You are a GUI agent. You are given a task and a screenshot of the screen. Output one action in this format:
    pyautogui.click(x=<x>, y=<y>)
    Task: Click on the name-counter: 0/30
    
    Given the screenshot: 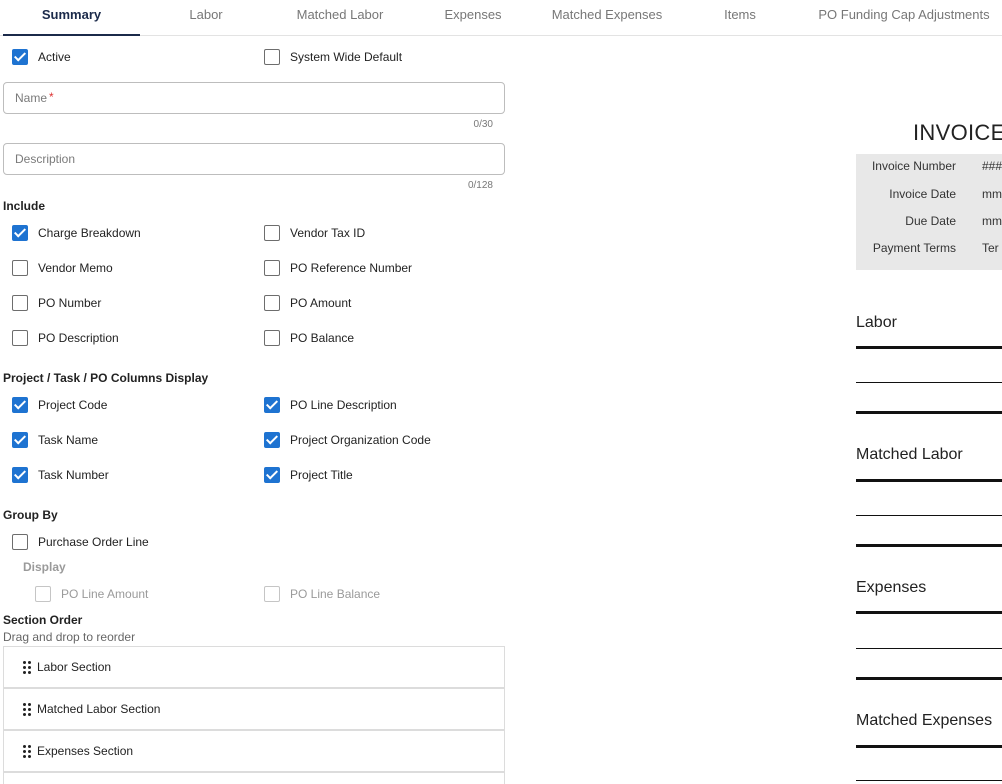 What is the action you would take?
    pyautogui.click(x=483, y=124)
    